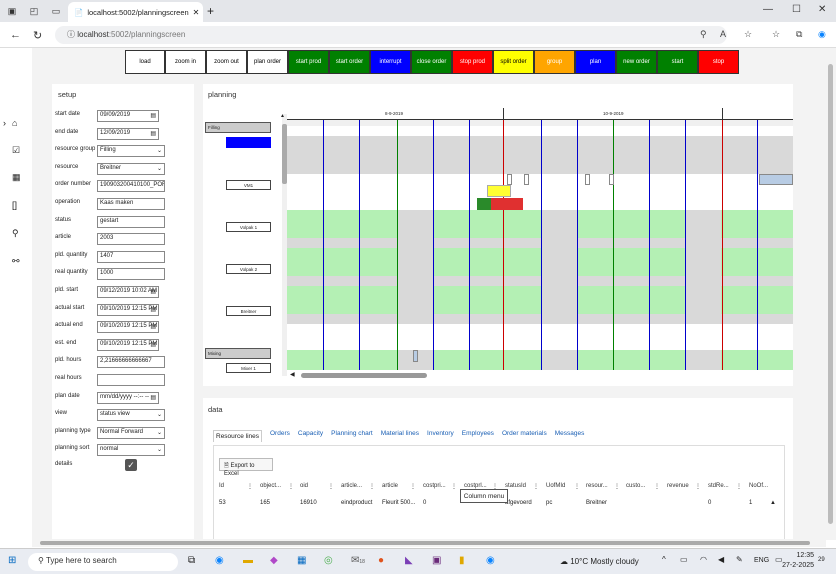 The image size is (836, 574). What do you see at coordinates (34, 11) in the screenshot?
I see `workspaces-icon: ◰` at bounding box center [34, 11].